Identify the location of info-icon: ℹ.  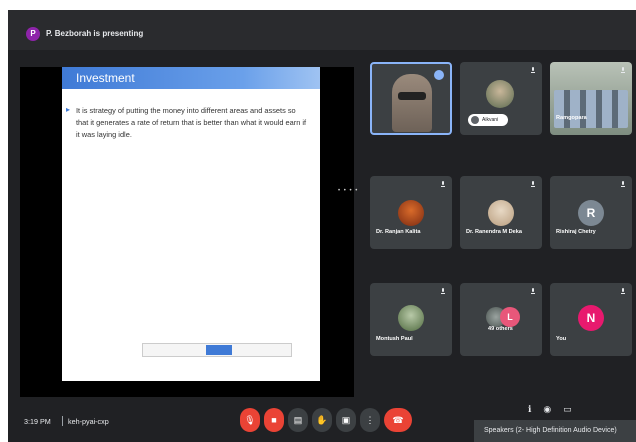
(535, 409).